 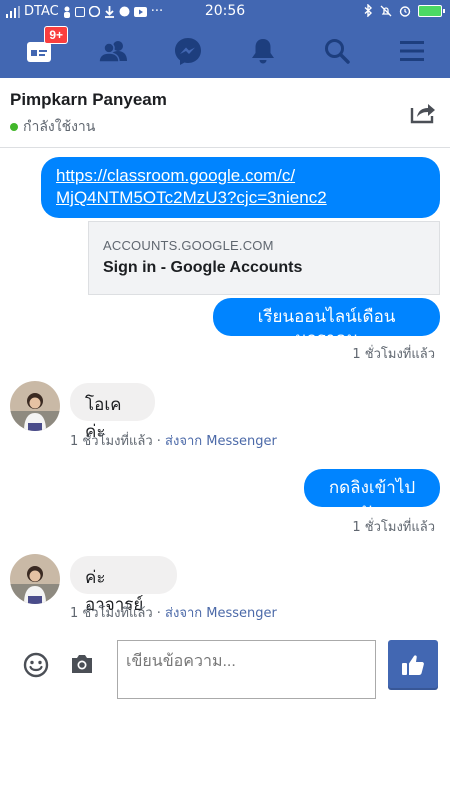 I want to click on notification-badge: 9+, so click(x=56, y=35).